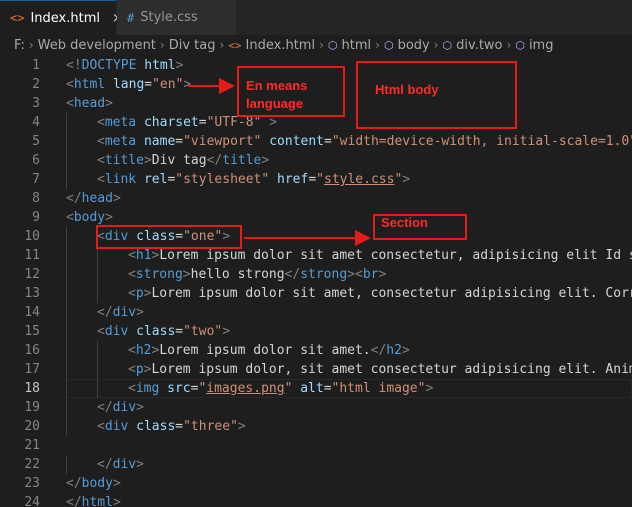  I want to click on line-number: 2, so click(36, 84).